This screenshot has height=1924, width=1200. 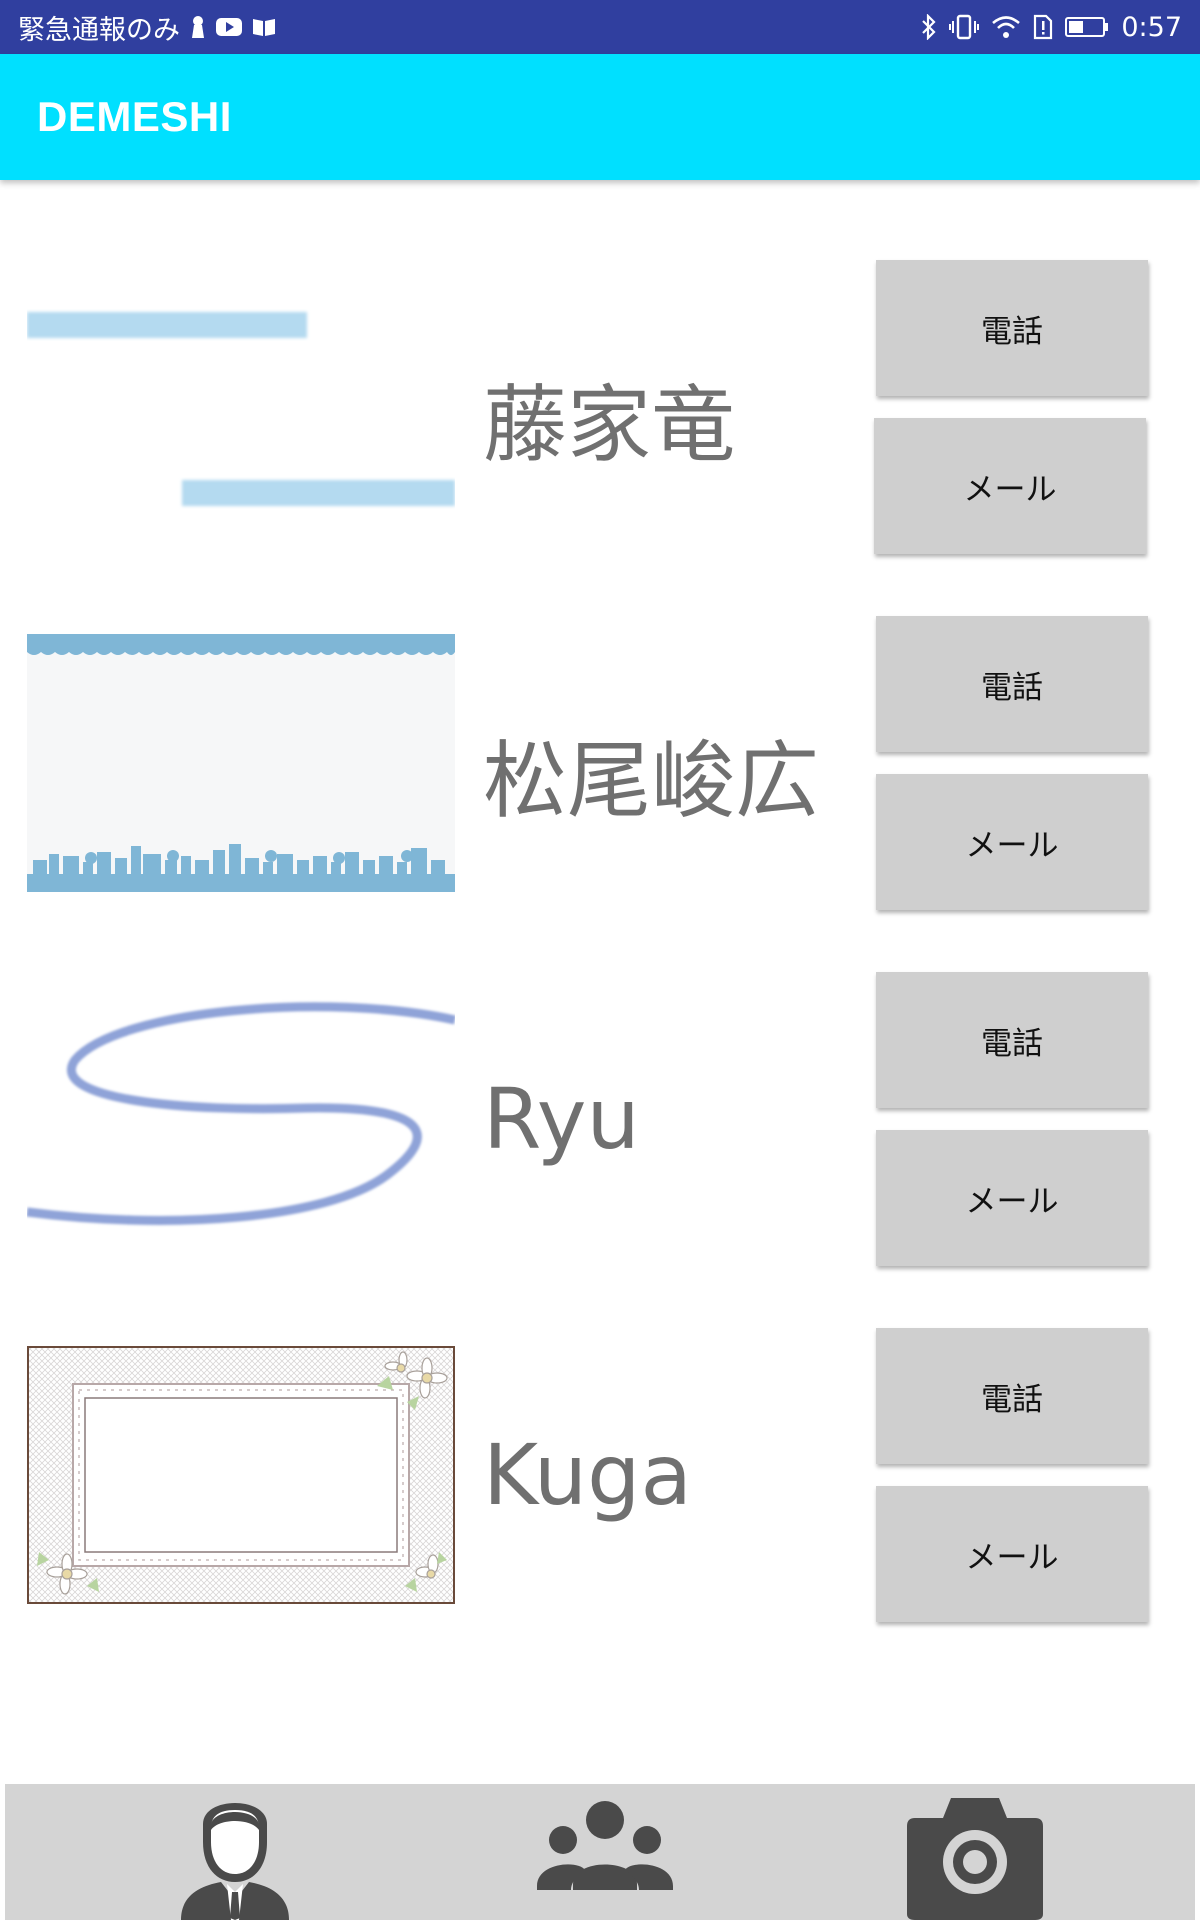 What do you see at coordinates (229, 27) in the screenshot?
I see `youtube-icon` at bounding box center [229, 27].